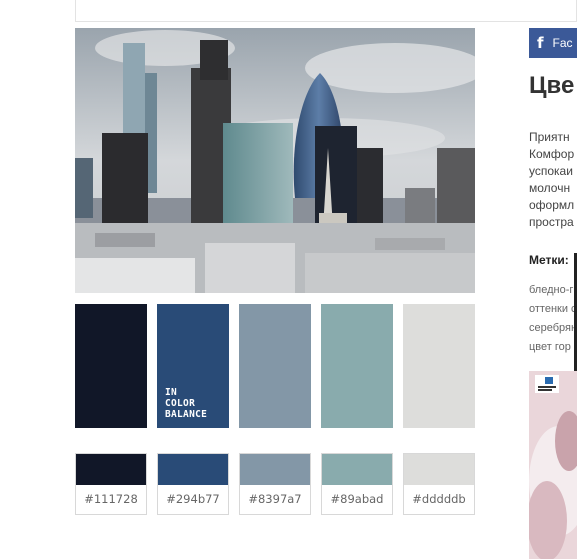 The height and width of the screenshot is (559, 577). Describe the element at coordinates (553, 328) in the screenshot. I see `tag-link: серебрян` at that location.